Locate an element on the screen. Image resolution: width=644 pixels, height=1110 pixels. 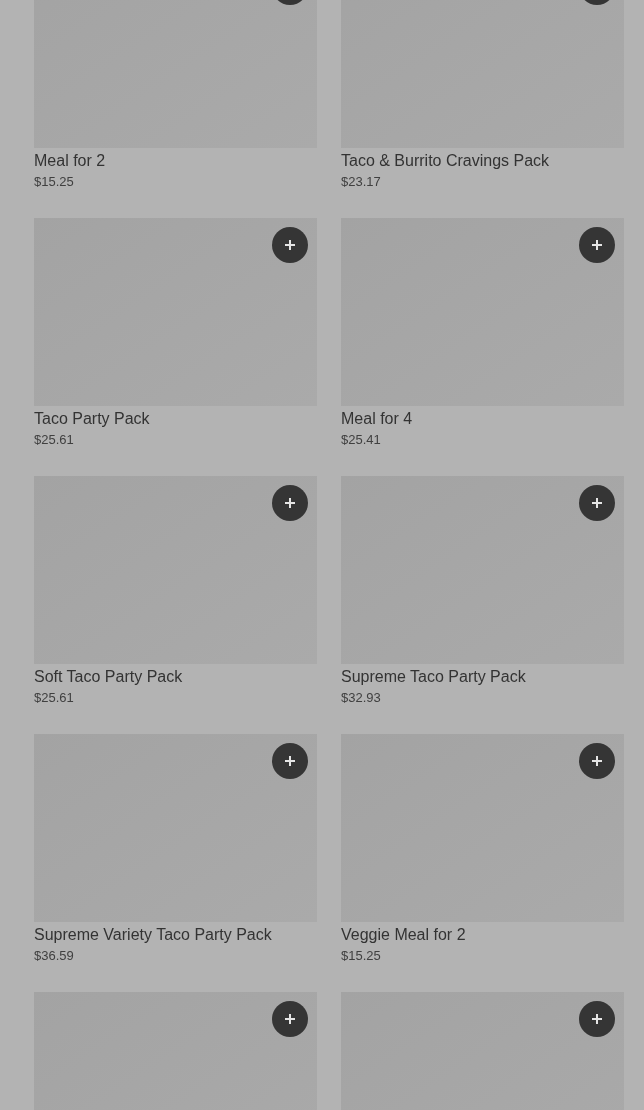
product-name: Meal for 4 is located at coordinates (482, 419).